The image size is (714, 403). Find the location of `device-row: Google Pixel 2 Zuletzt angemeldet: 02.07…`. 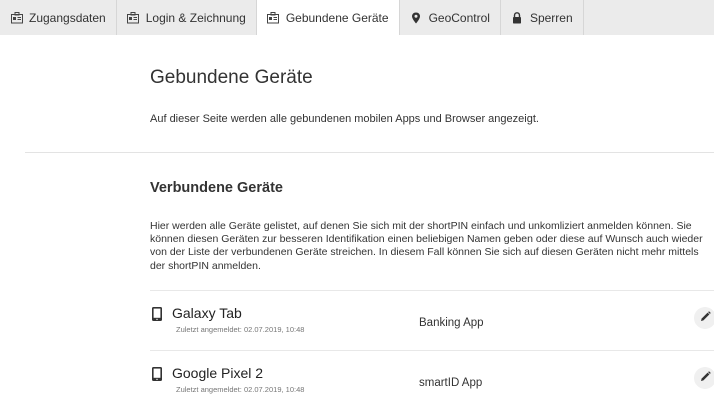

device-row: Google Pixel 2 Zuletzt angemeldet: 02.07… is located at coordinates (432, 384).